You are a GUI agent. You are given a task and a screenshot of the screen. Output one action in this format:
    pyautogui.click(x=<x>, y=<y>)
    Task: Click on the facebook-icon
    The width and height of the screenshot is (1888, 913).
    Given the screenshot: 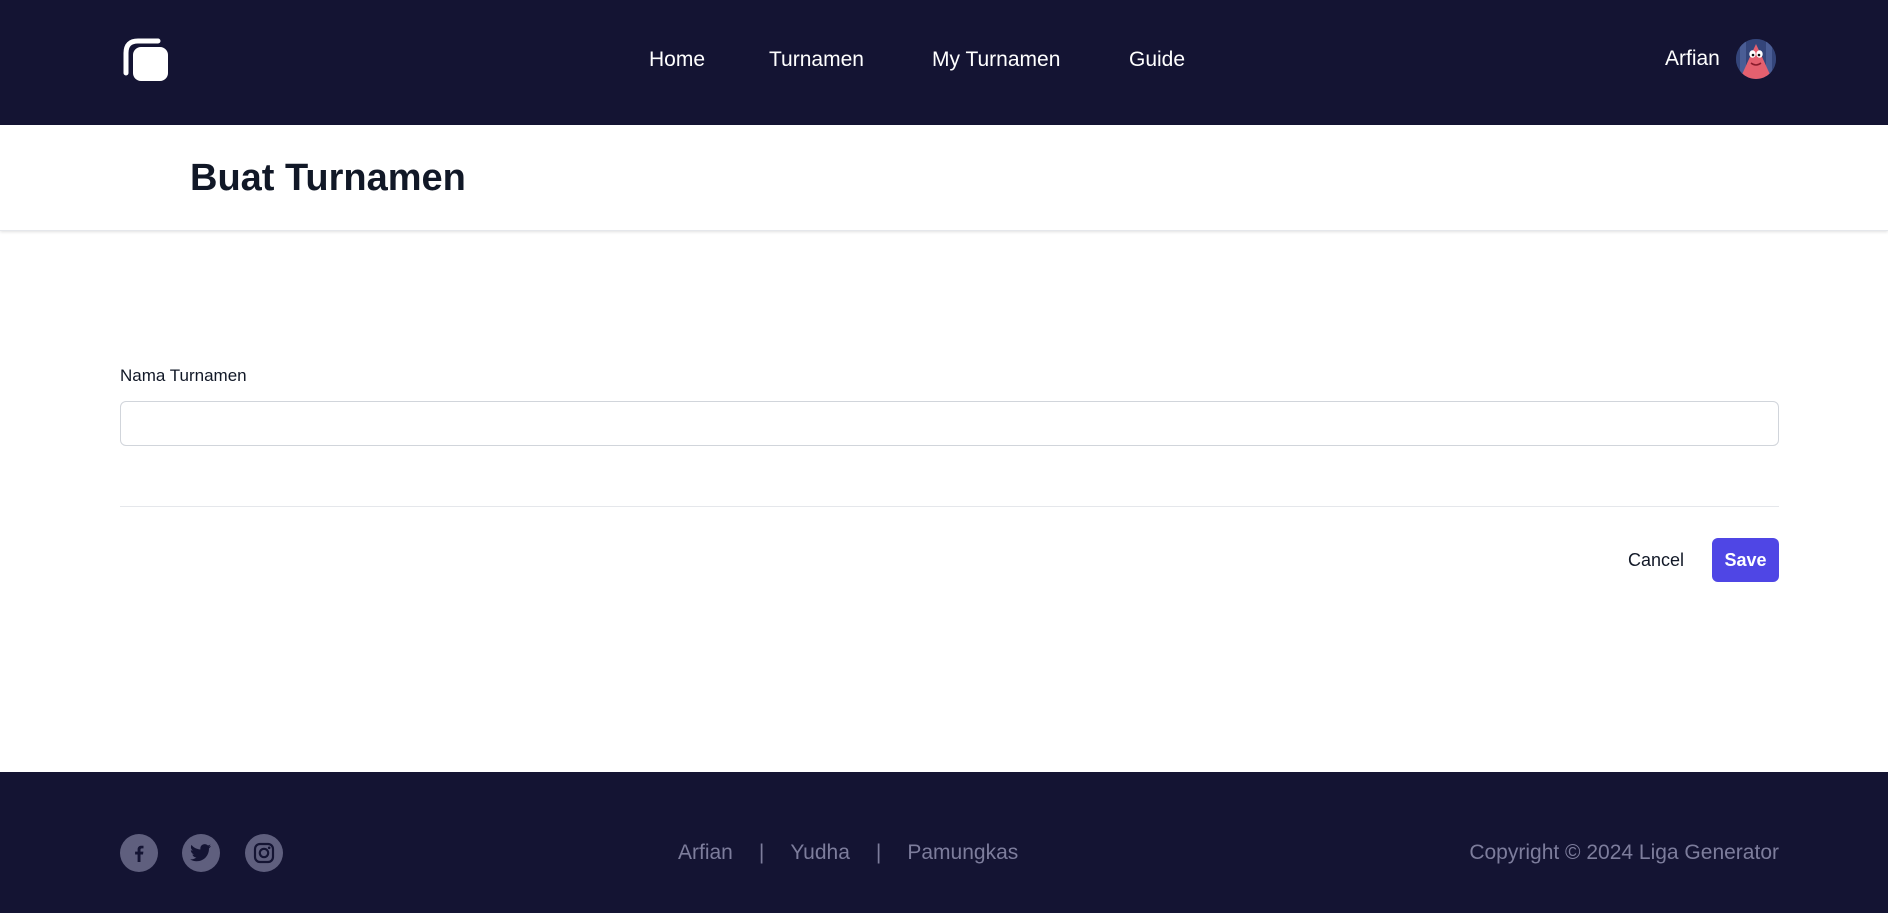 What is the action you would take?
    pyautogui.click(x=139, y=853)
    